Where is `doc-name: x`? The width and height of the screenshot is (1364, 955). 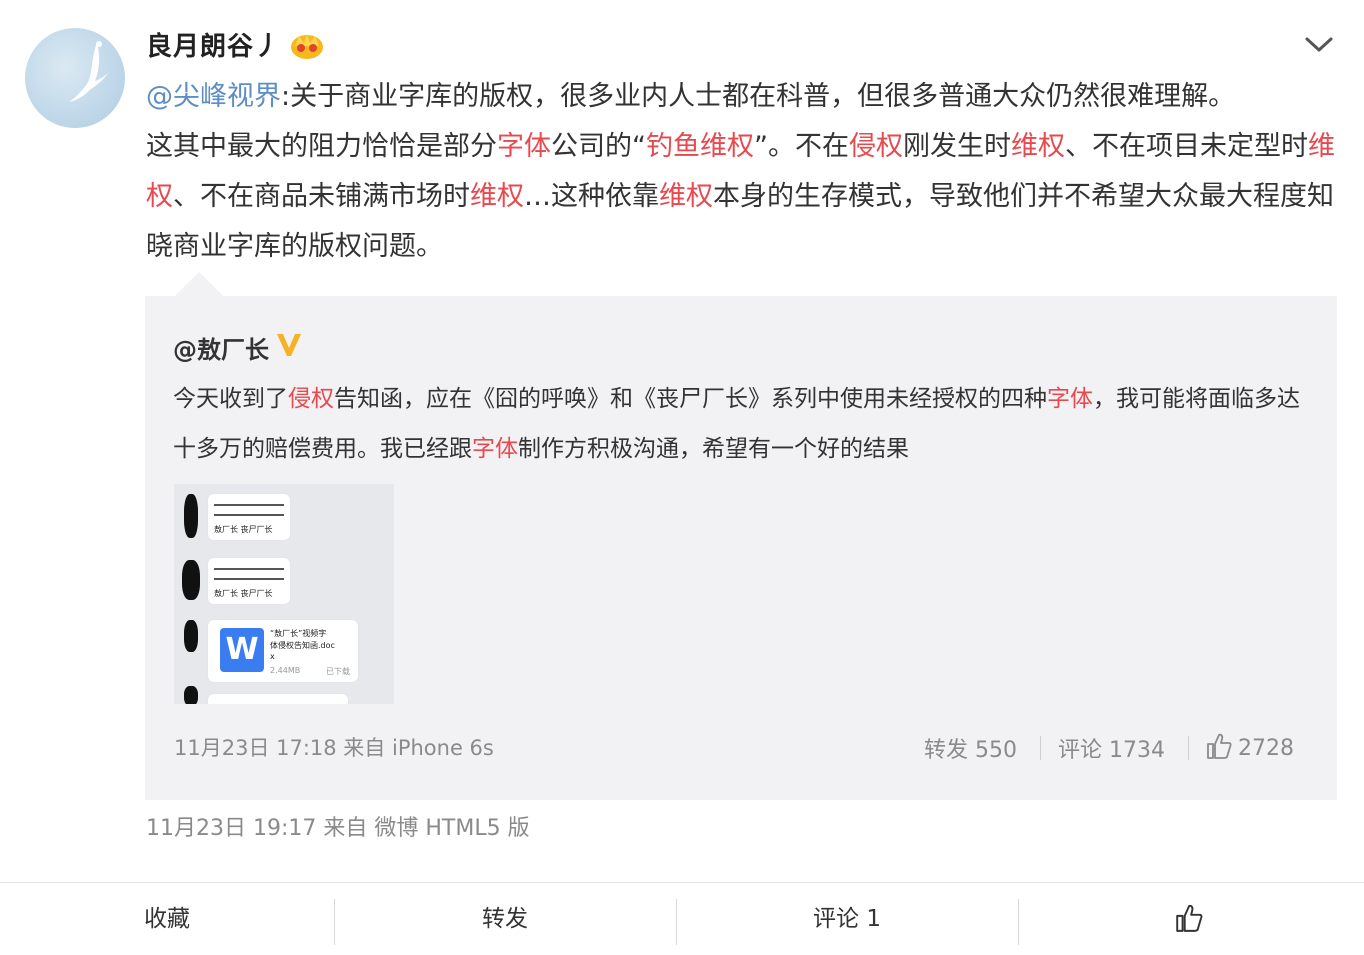 doc-name: x is located at coordinates (272, 656).